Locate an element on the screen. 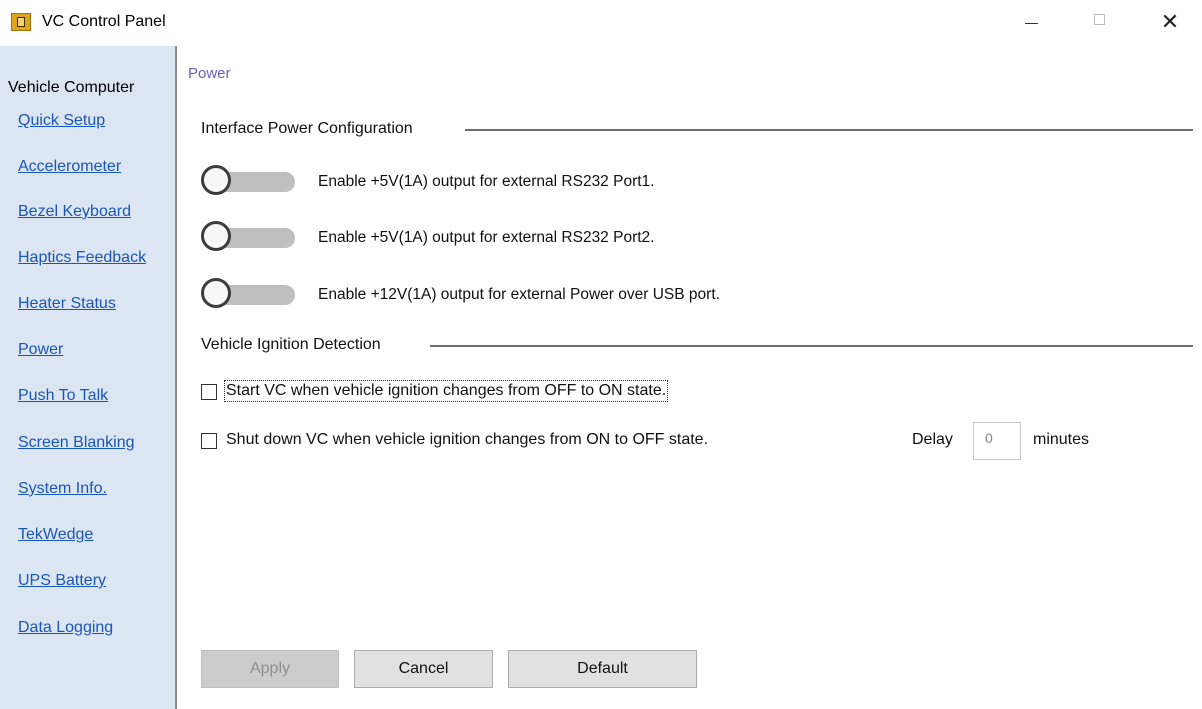 This screenshot has height=709, width=1202. sidebar-item-accelerometer: Accelerometer is located at coordinates (69, 167).